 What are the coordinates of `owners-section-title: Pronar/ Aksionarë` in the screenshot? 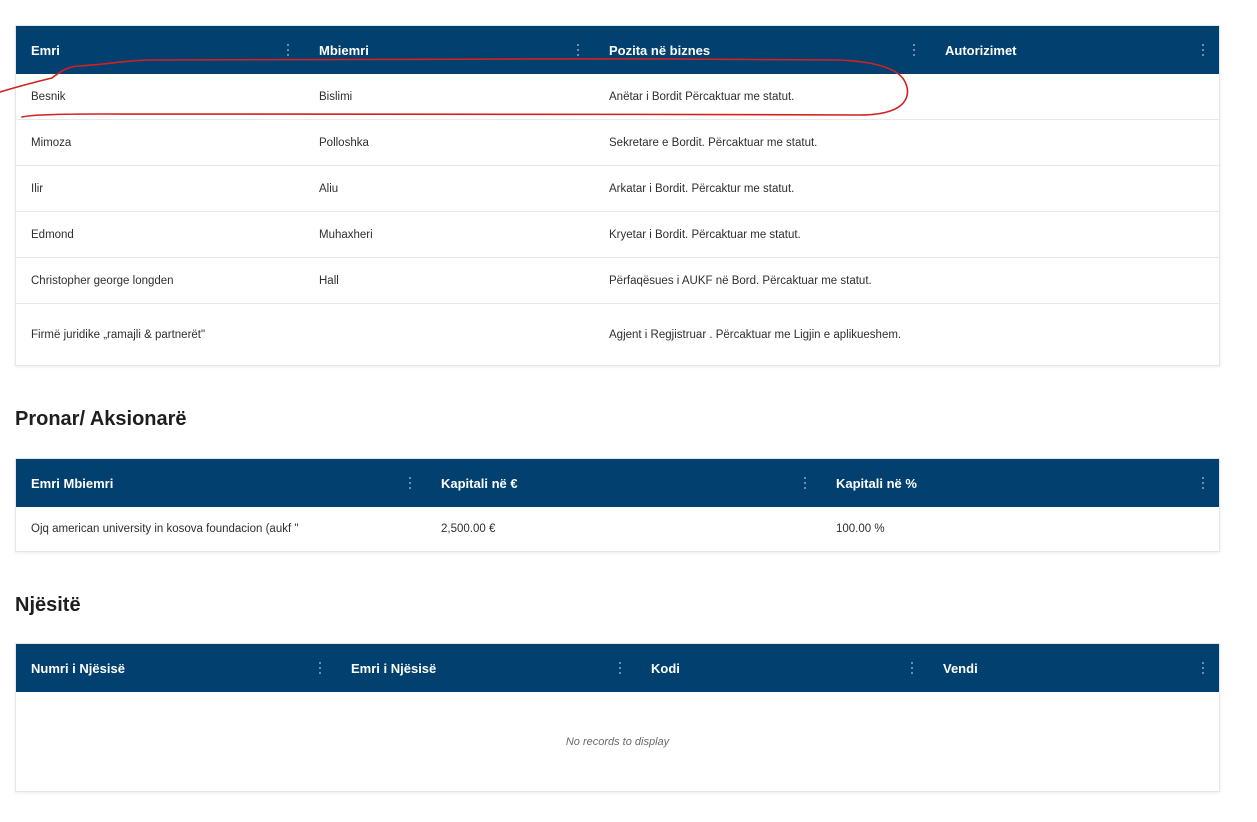 It's located at (101, 419).